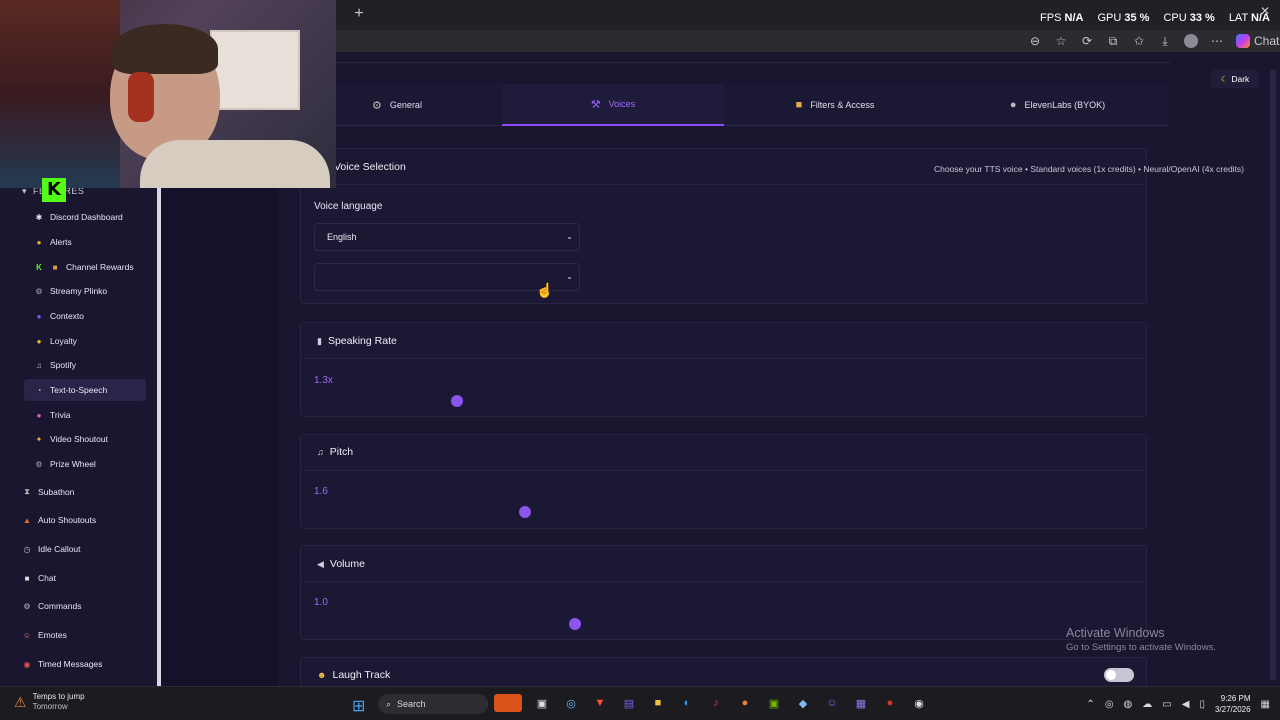 The image size is (1280, 720). I want to click on sidebar-item-video-shoutout: ✦ Video Shoutout, so click(85, 439).